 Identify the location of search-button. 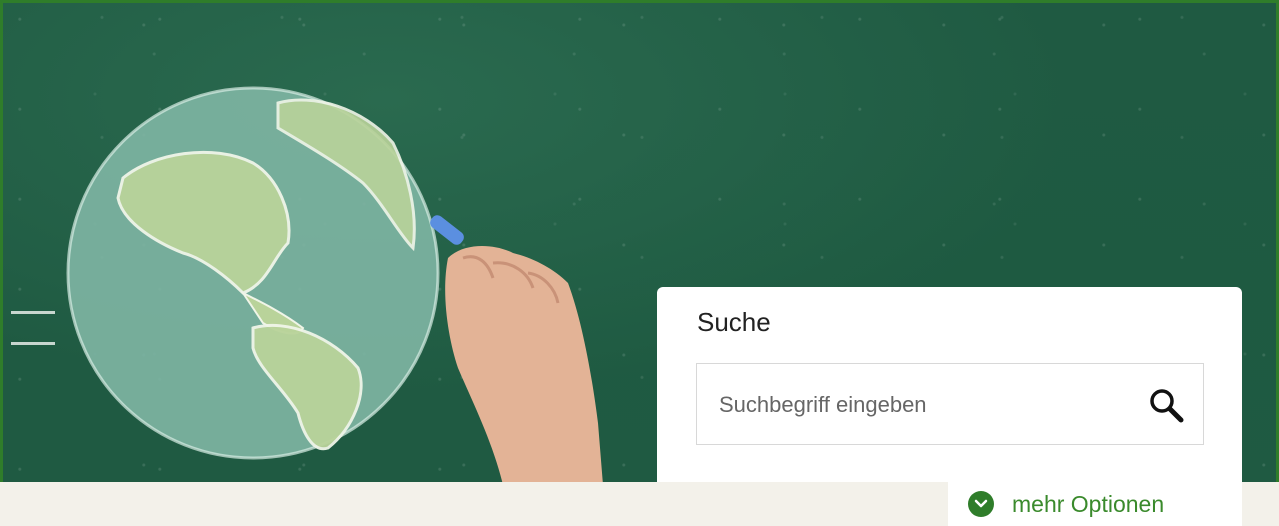
(1166, 405).